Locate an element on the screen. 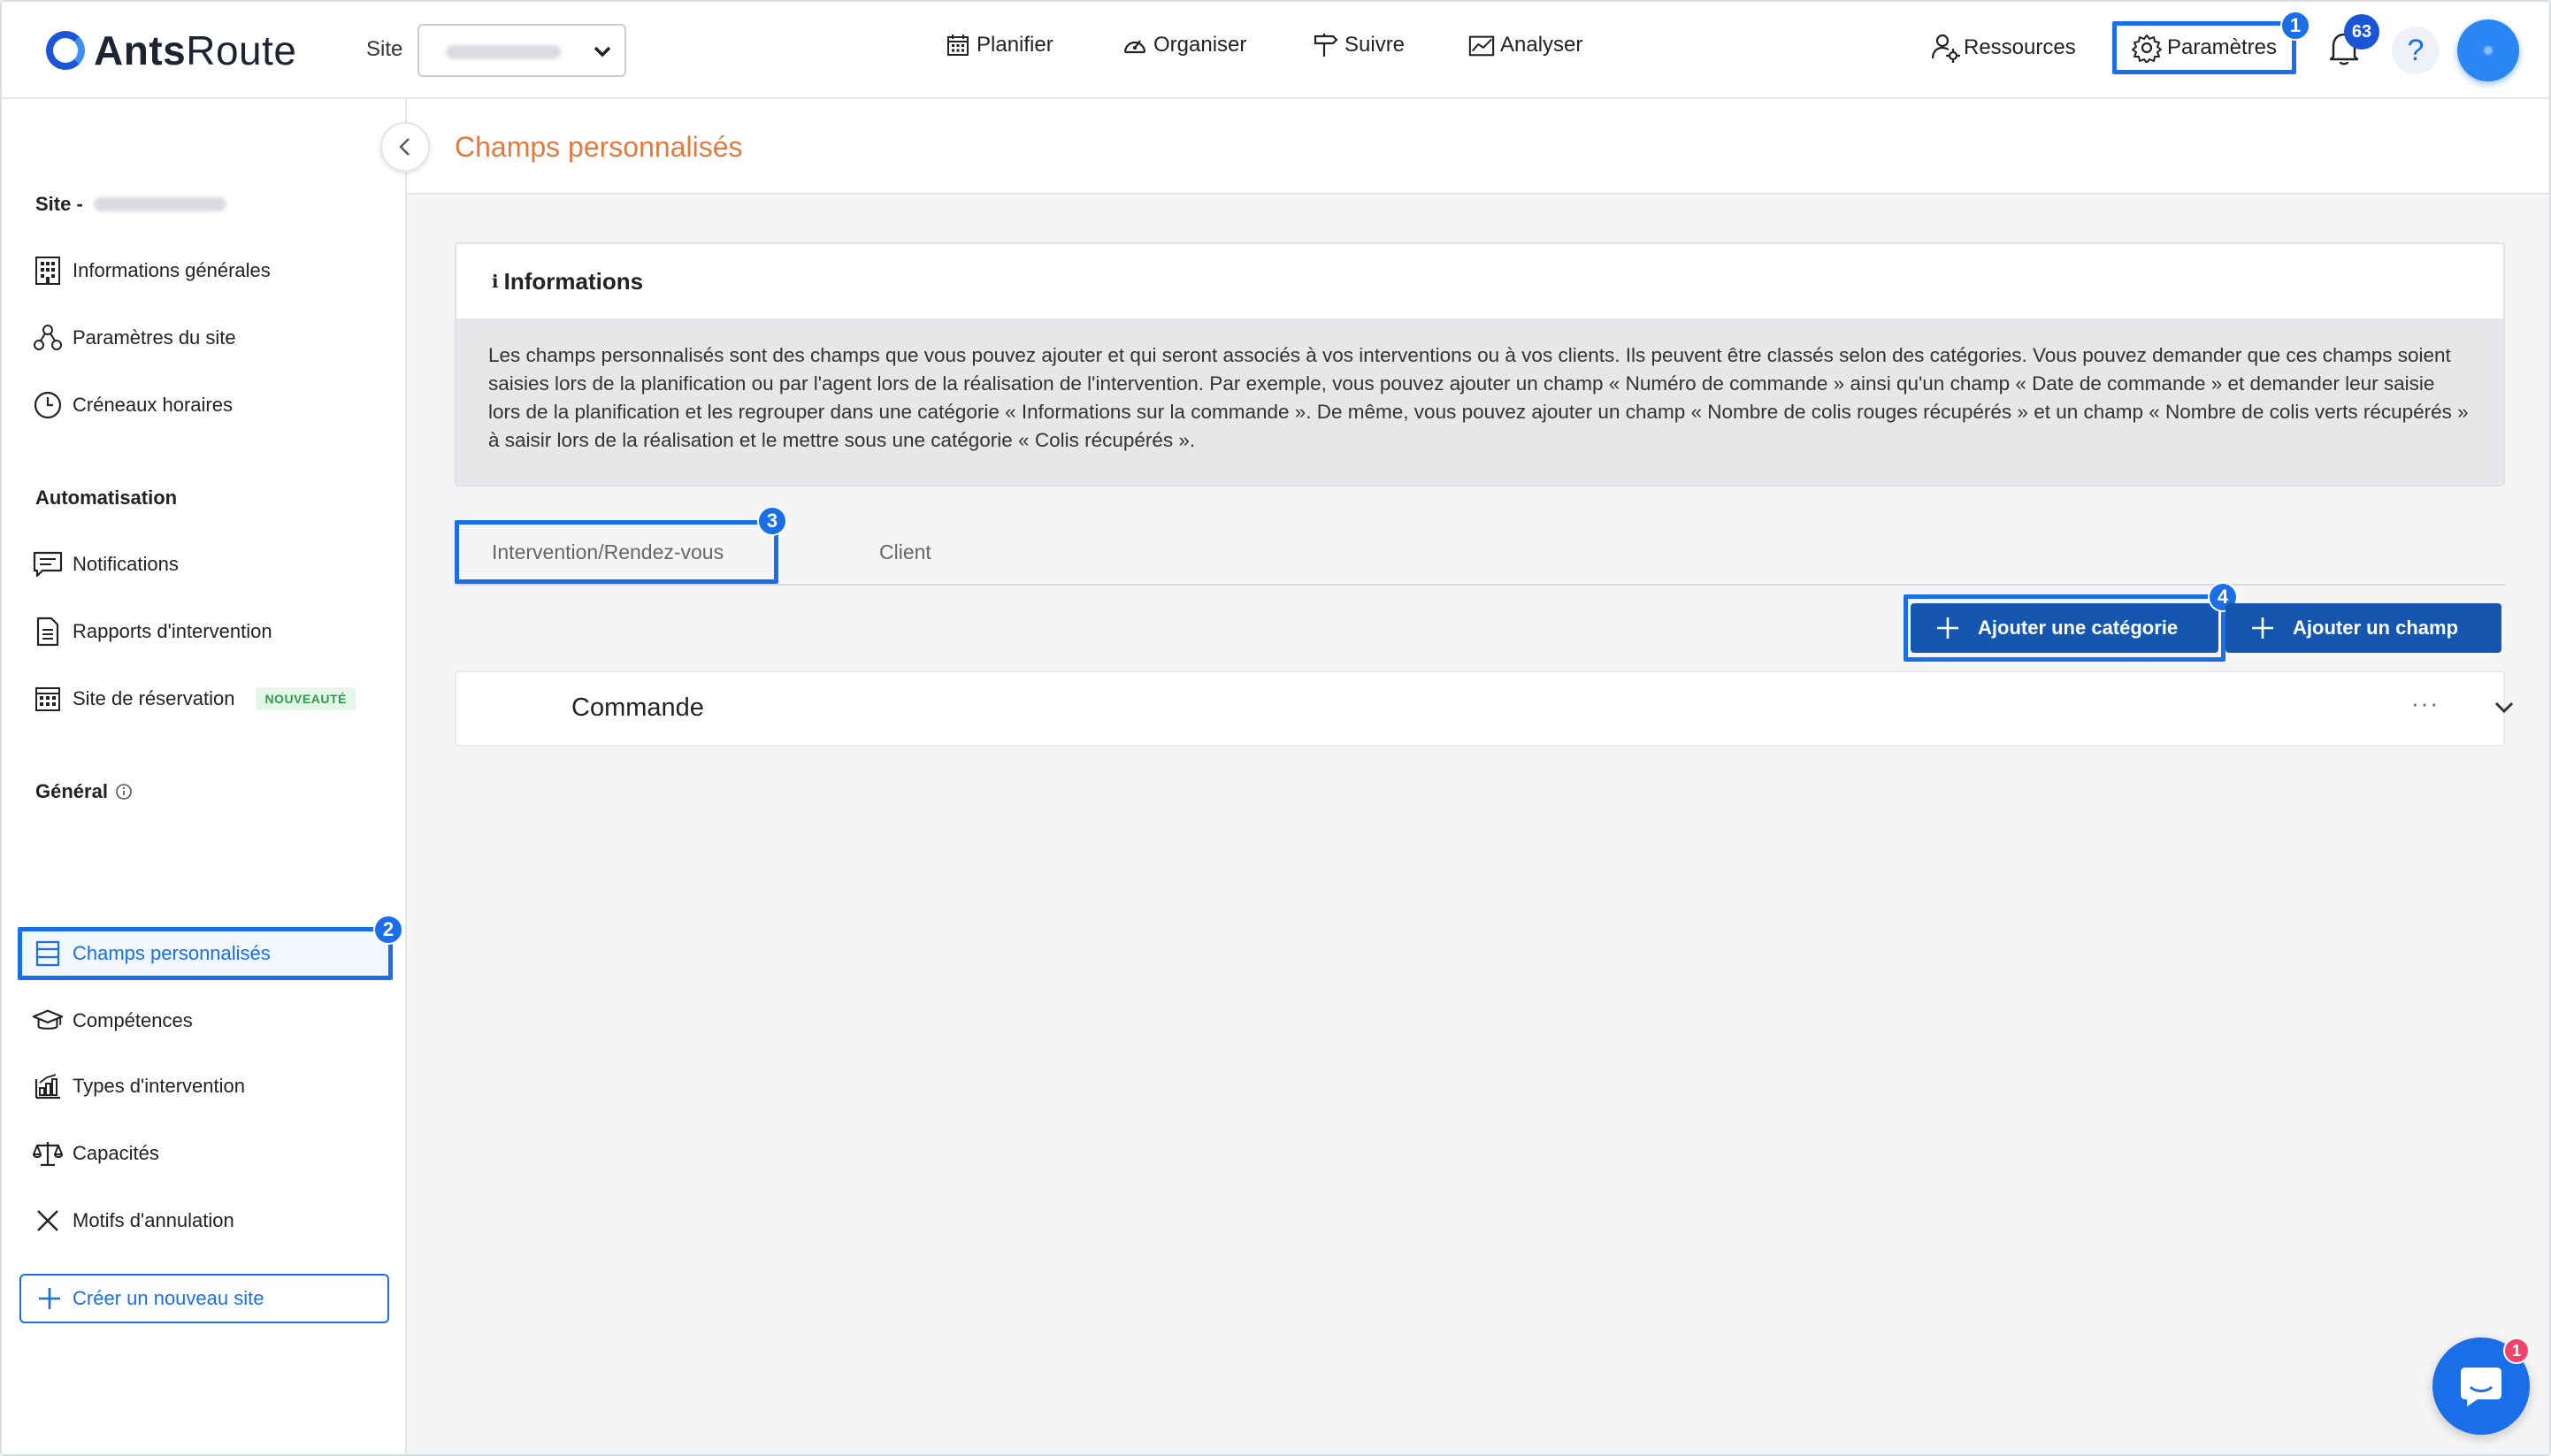 The image size is (2551, 1456). nav-analyser-label: Analyser is located at coordinates (1541, 45).